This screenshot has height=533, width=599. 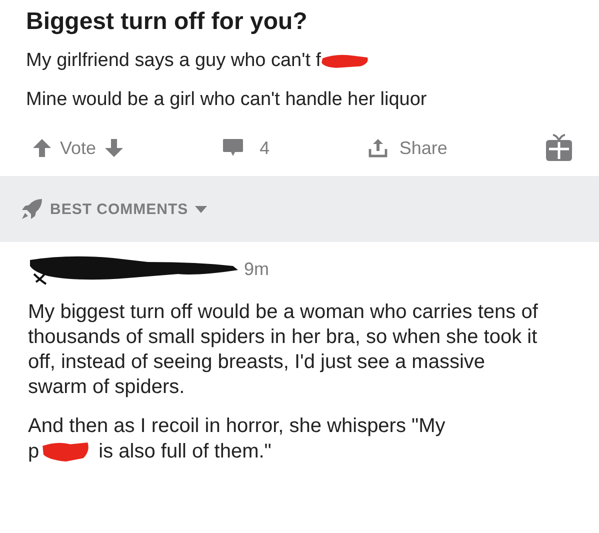 What do you see at coordinates (257, 269) in the screenshot?
I see `comment-time: 9m` at bounding box center [257, 269].